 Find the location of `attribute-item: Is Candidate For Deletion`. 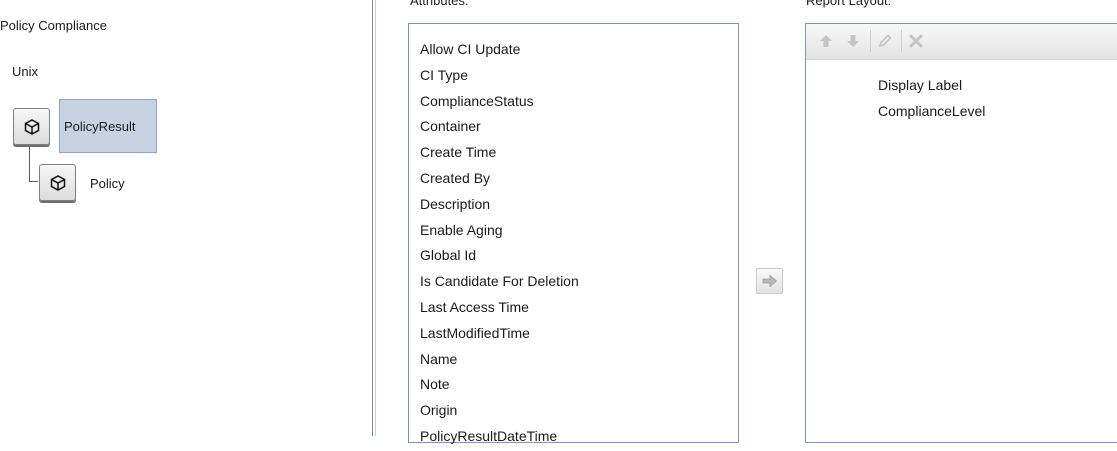

attribute-item: Is Candidate For Deletion is located at coordinates (499, 283).